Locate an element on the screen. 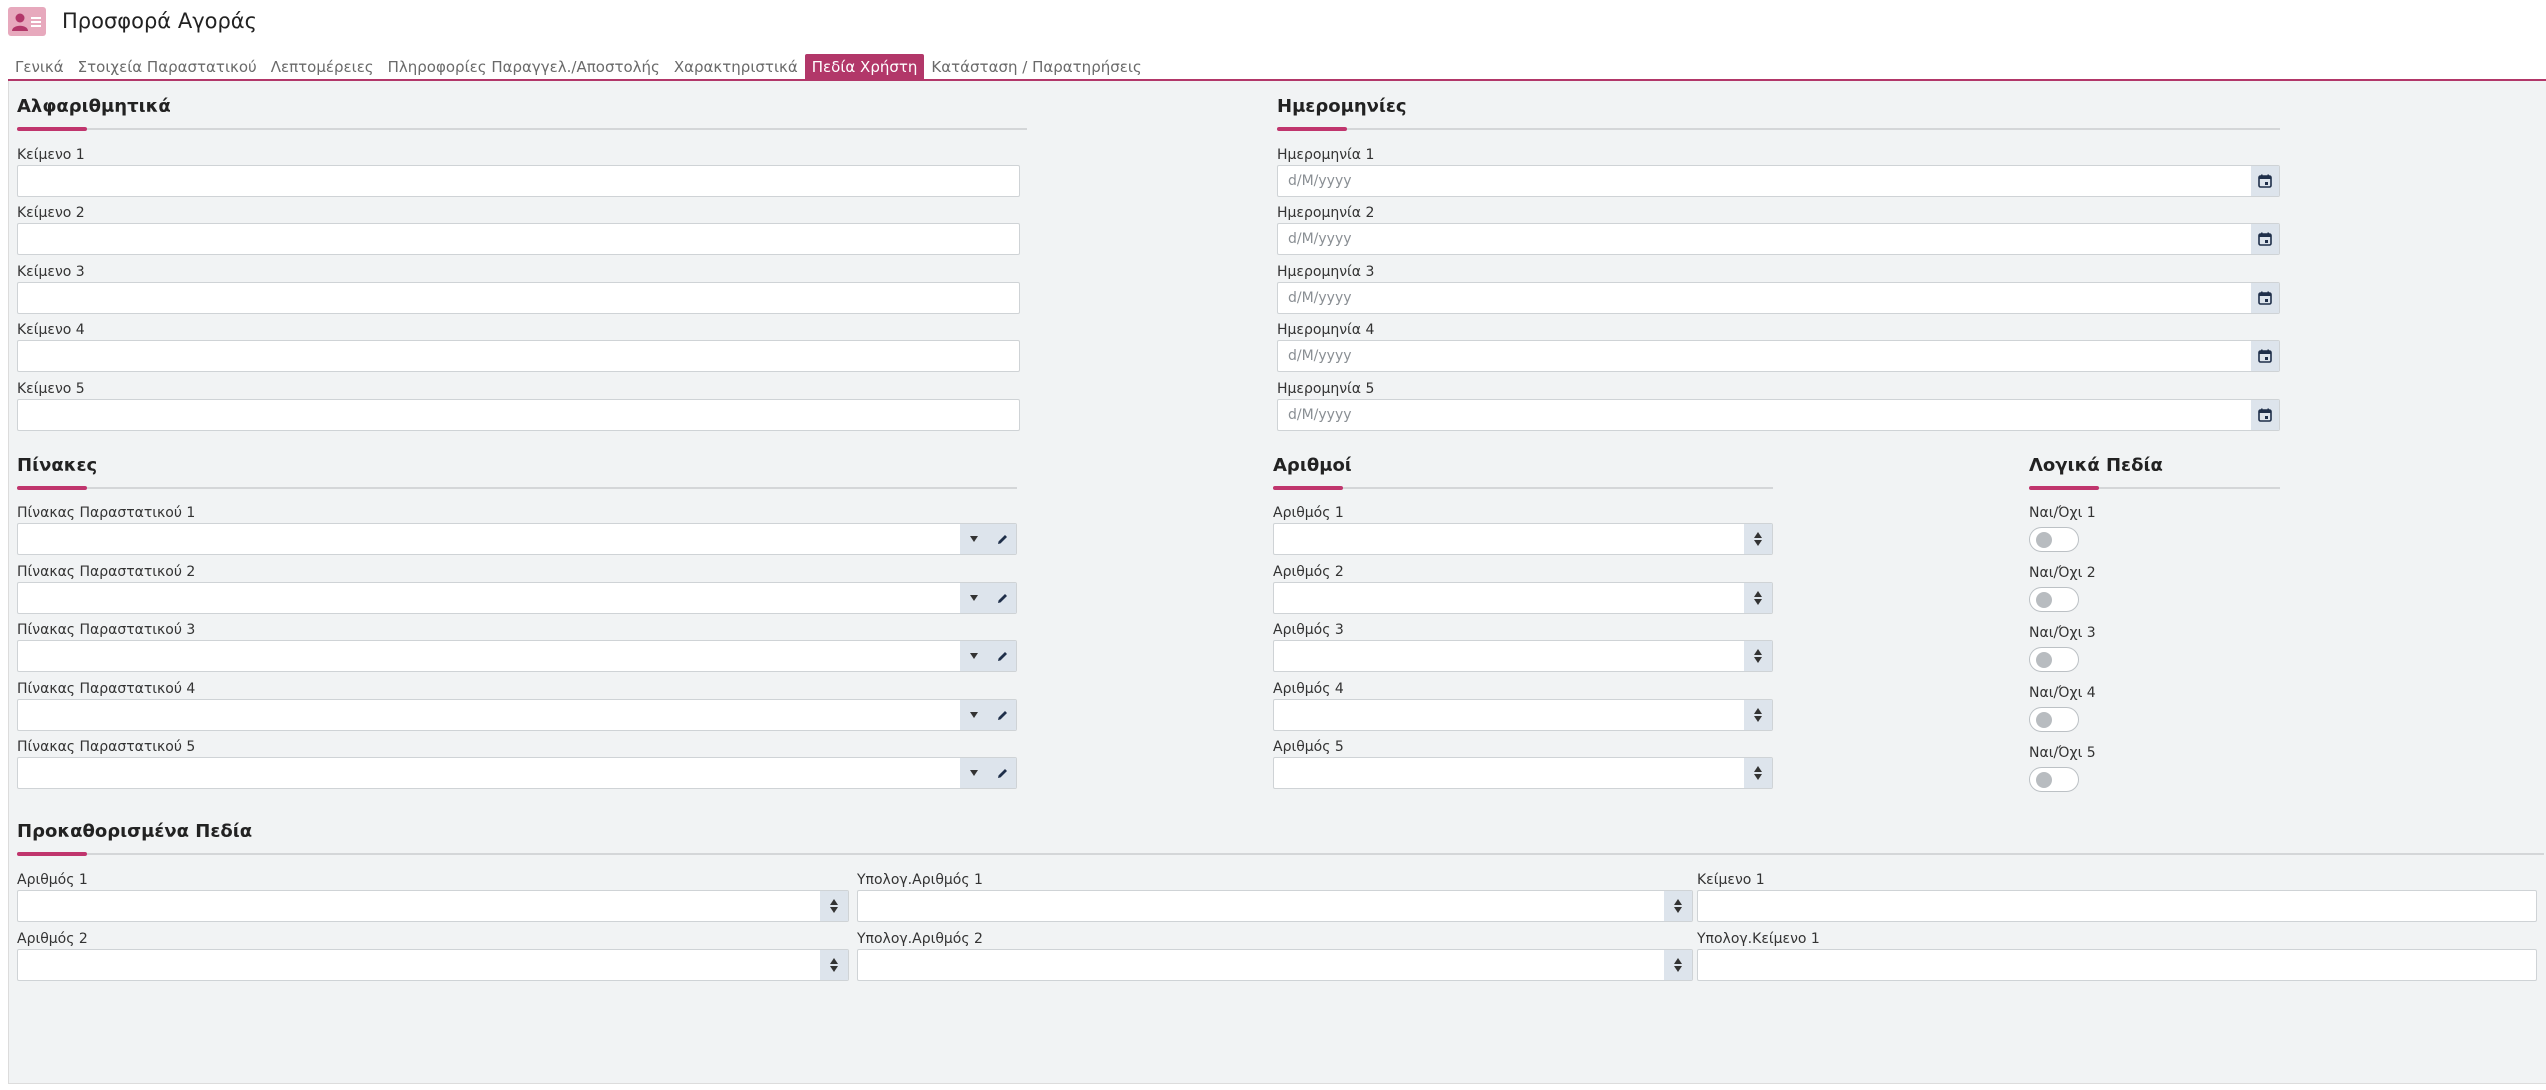 This screenshot has height=1090, width=2546. predef-number-2-label: Αριθμός 2 is located at coordinates (52, 939).